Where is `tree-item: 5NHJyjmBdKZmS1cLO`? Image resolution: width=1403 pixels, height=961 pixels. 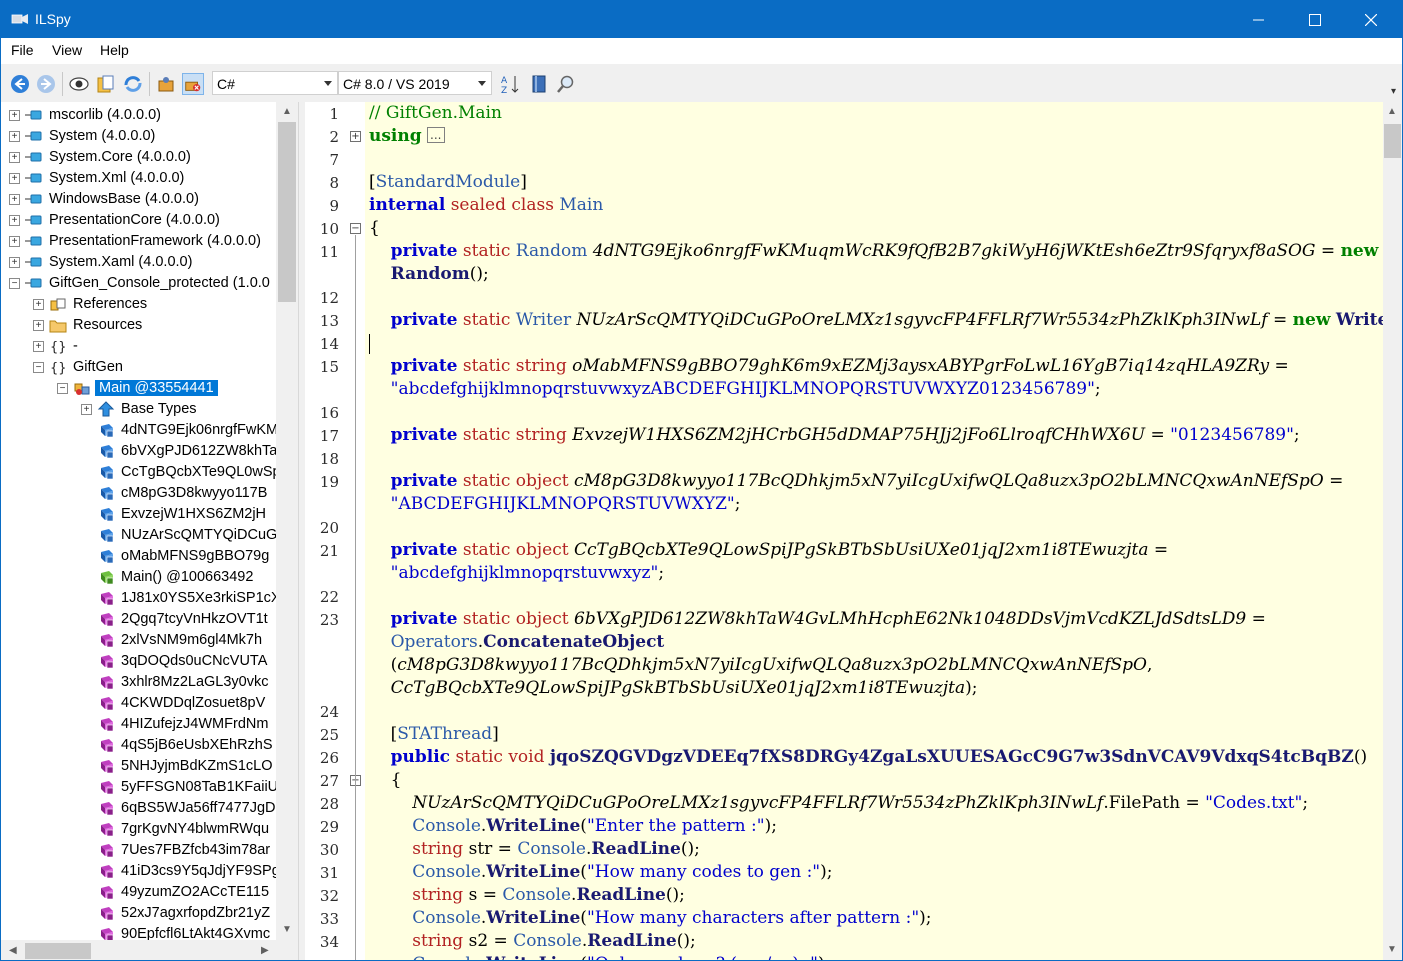 tree-item: 5NHJyjmBdKZmS1cLO is located at coordinates (138, 766).